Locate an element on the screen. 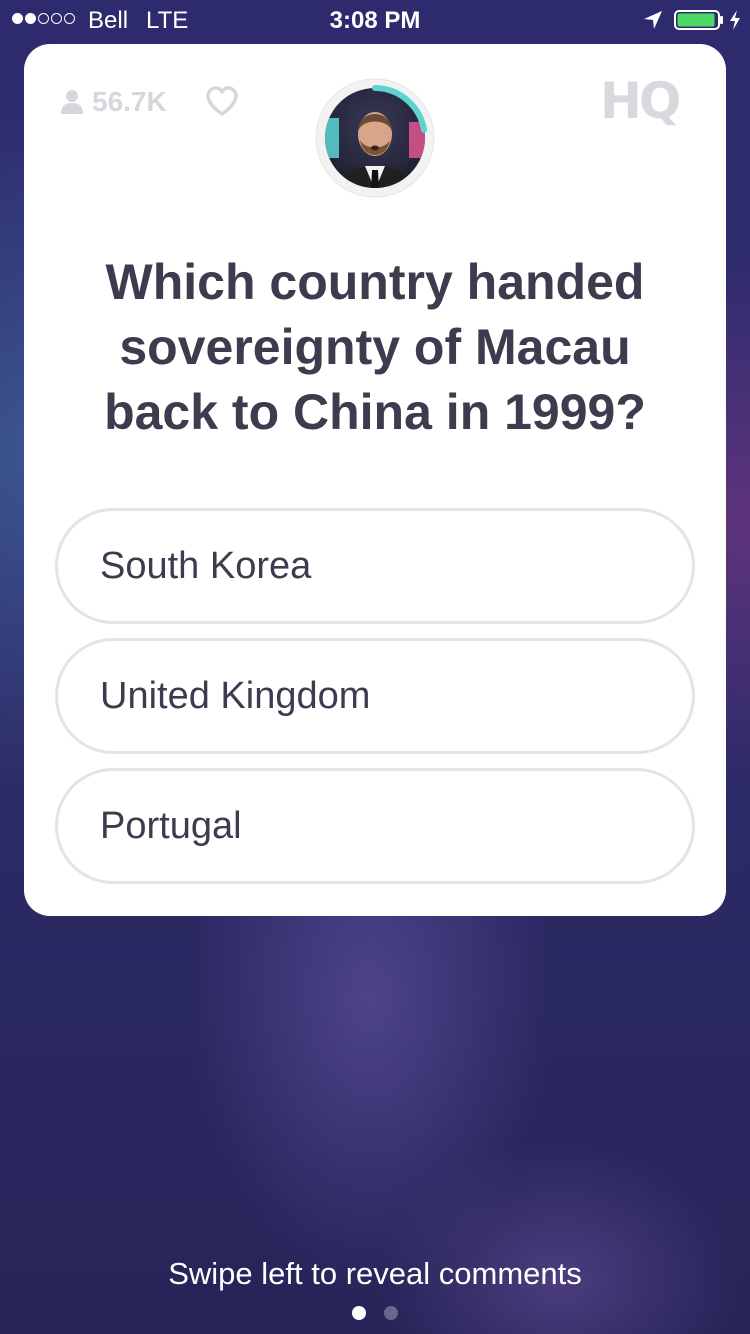 The image size is (750, 1334). status-bar: Bell LTE 3:08 PM is located at coordinates (375, 20).